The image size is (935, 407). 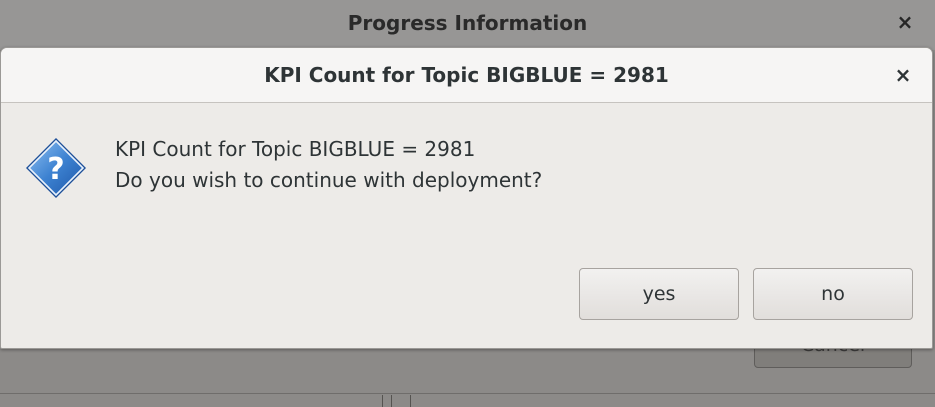 I want to click on message-question: Do you wish to continue with deployment?, so click(x=329, y=180).